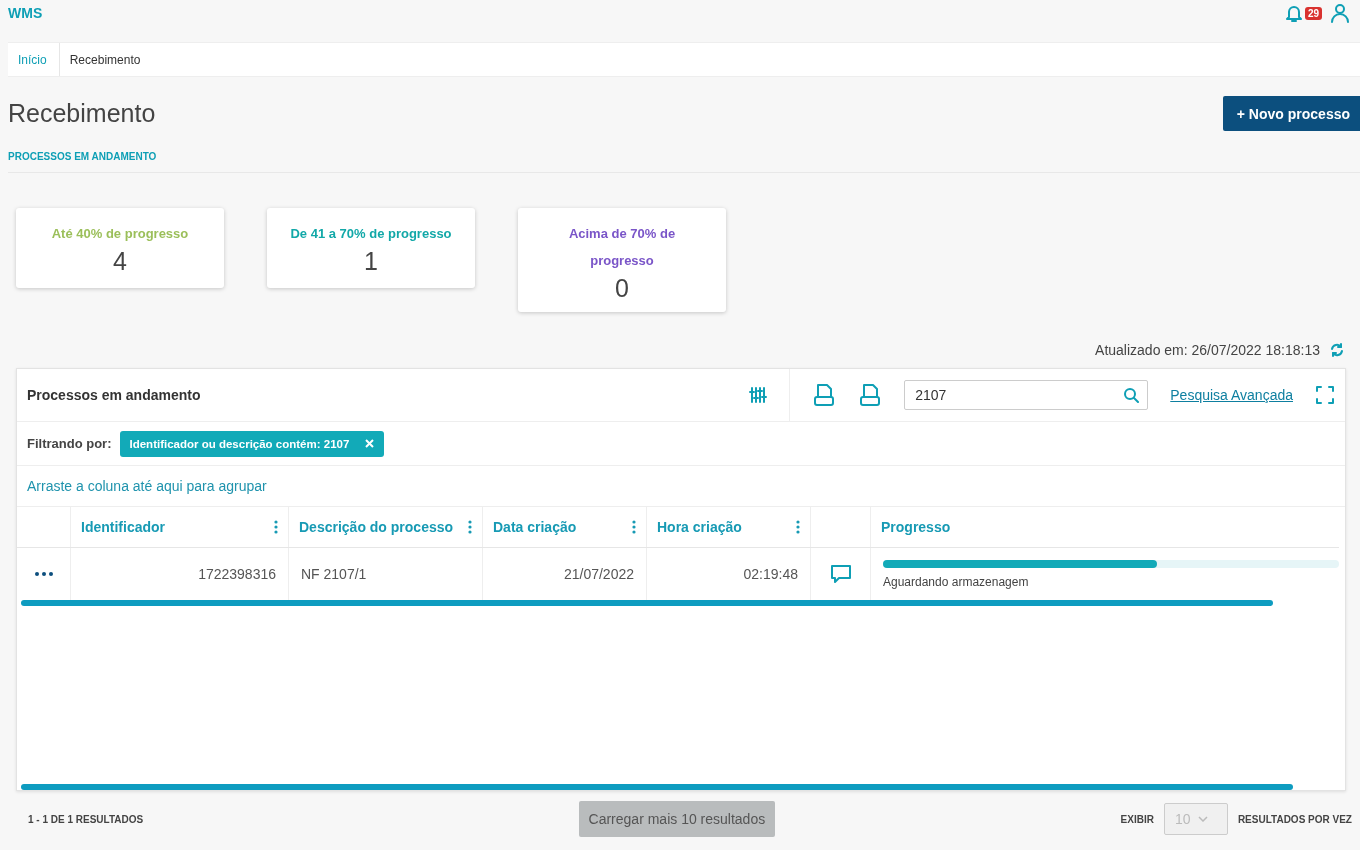  I want to click on refresh-icon, so click(1337, 350).